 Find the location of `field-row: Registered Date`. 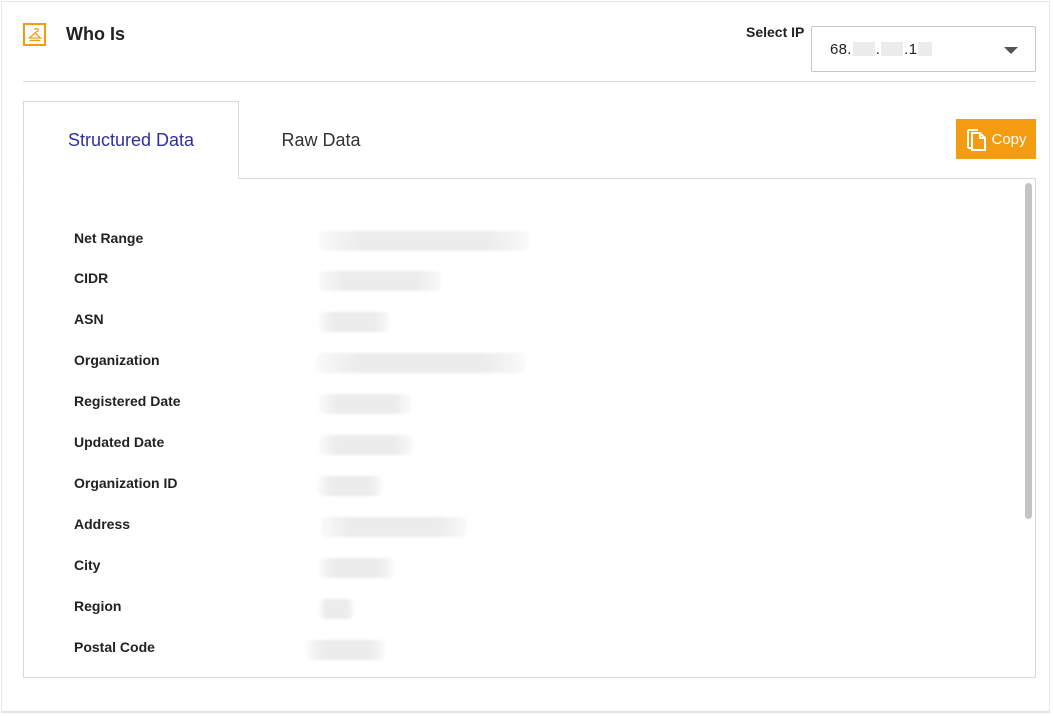

field-row: Registered Date is located at coordinates (524, 403).